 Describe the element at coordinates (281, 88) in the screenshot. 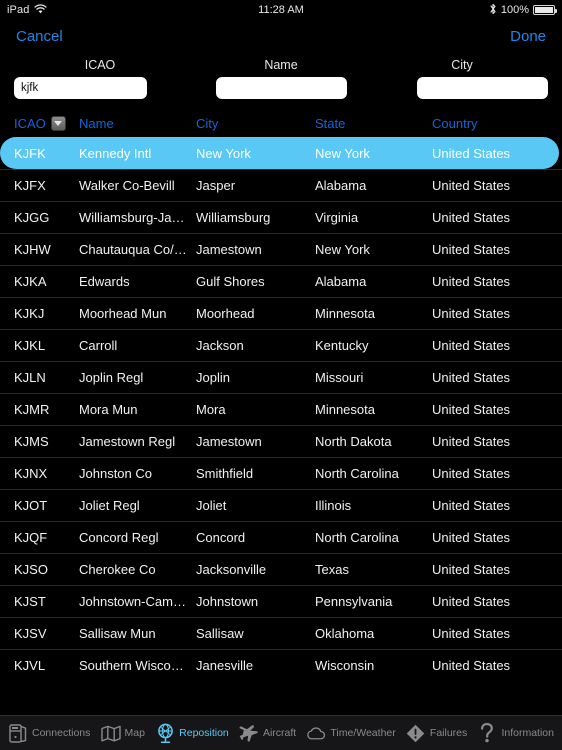

I see `name-input` at that location.